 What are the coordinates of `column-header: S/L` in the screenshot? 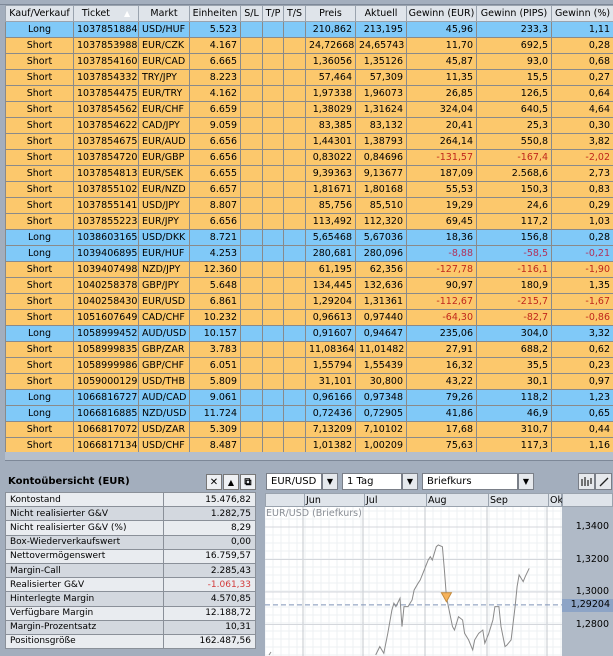 It's located at (251, 13).